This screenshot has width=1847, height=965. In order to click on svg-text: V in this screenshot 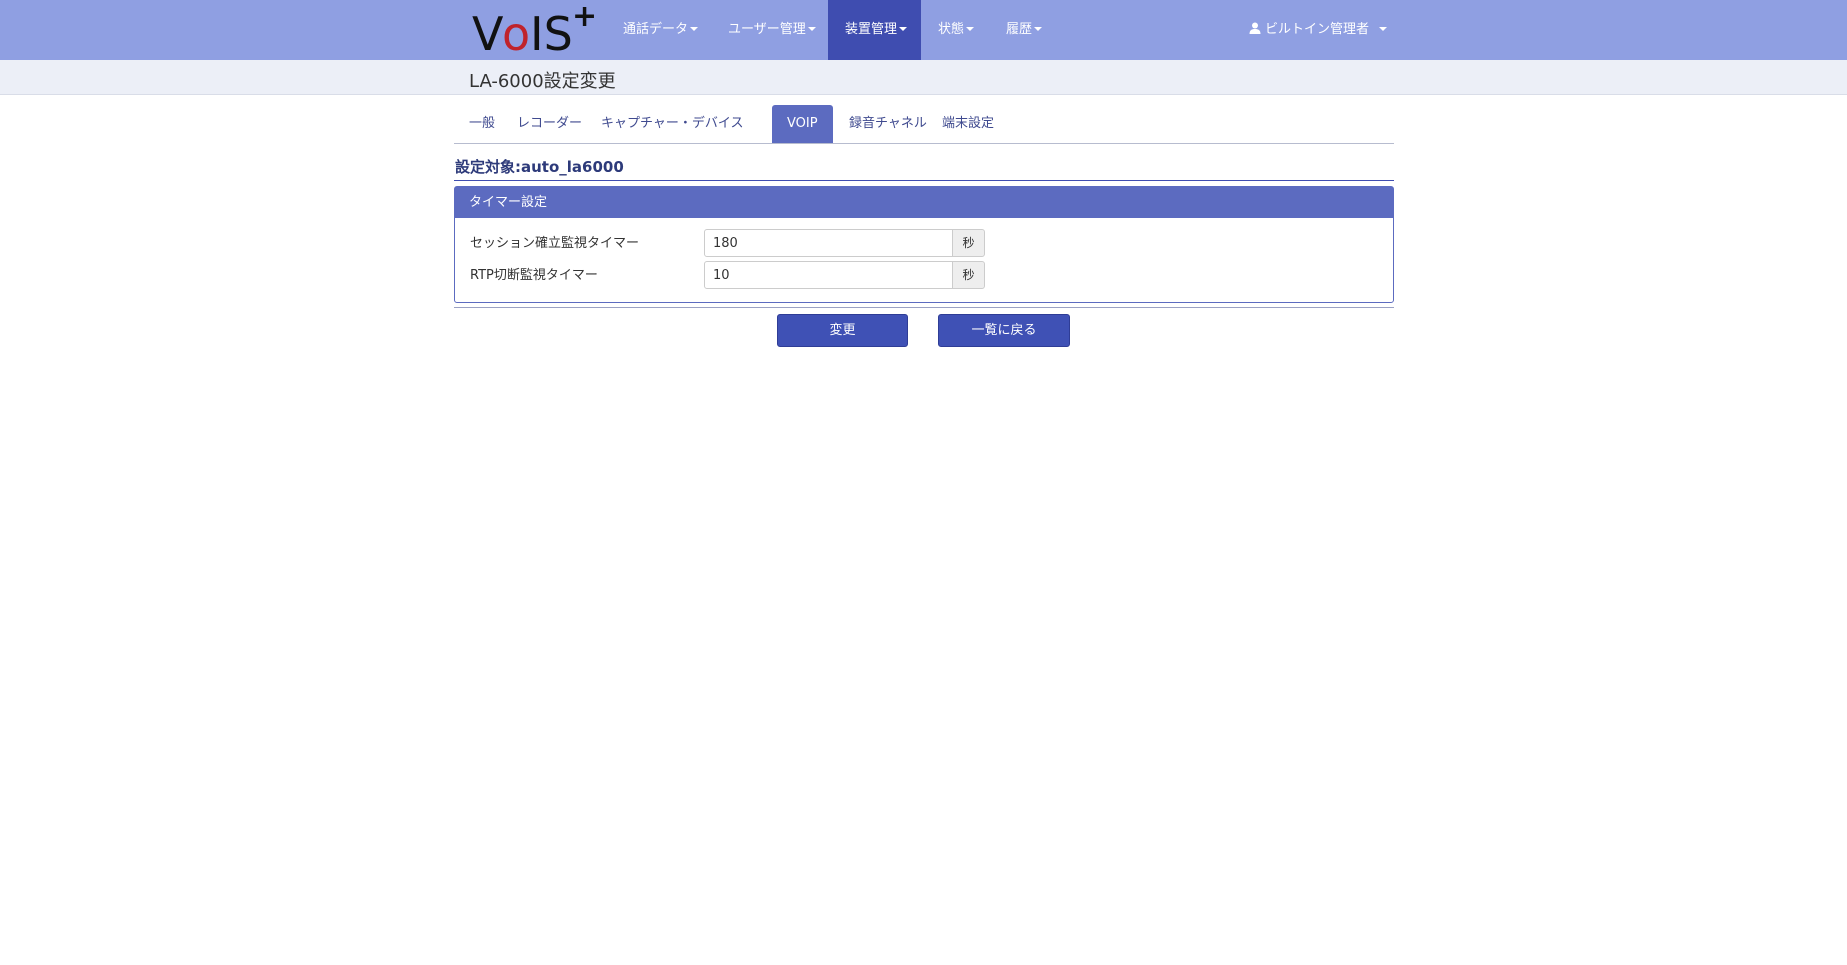, I will do `click(488, 31)`.